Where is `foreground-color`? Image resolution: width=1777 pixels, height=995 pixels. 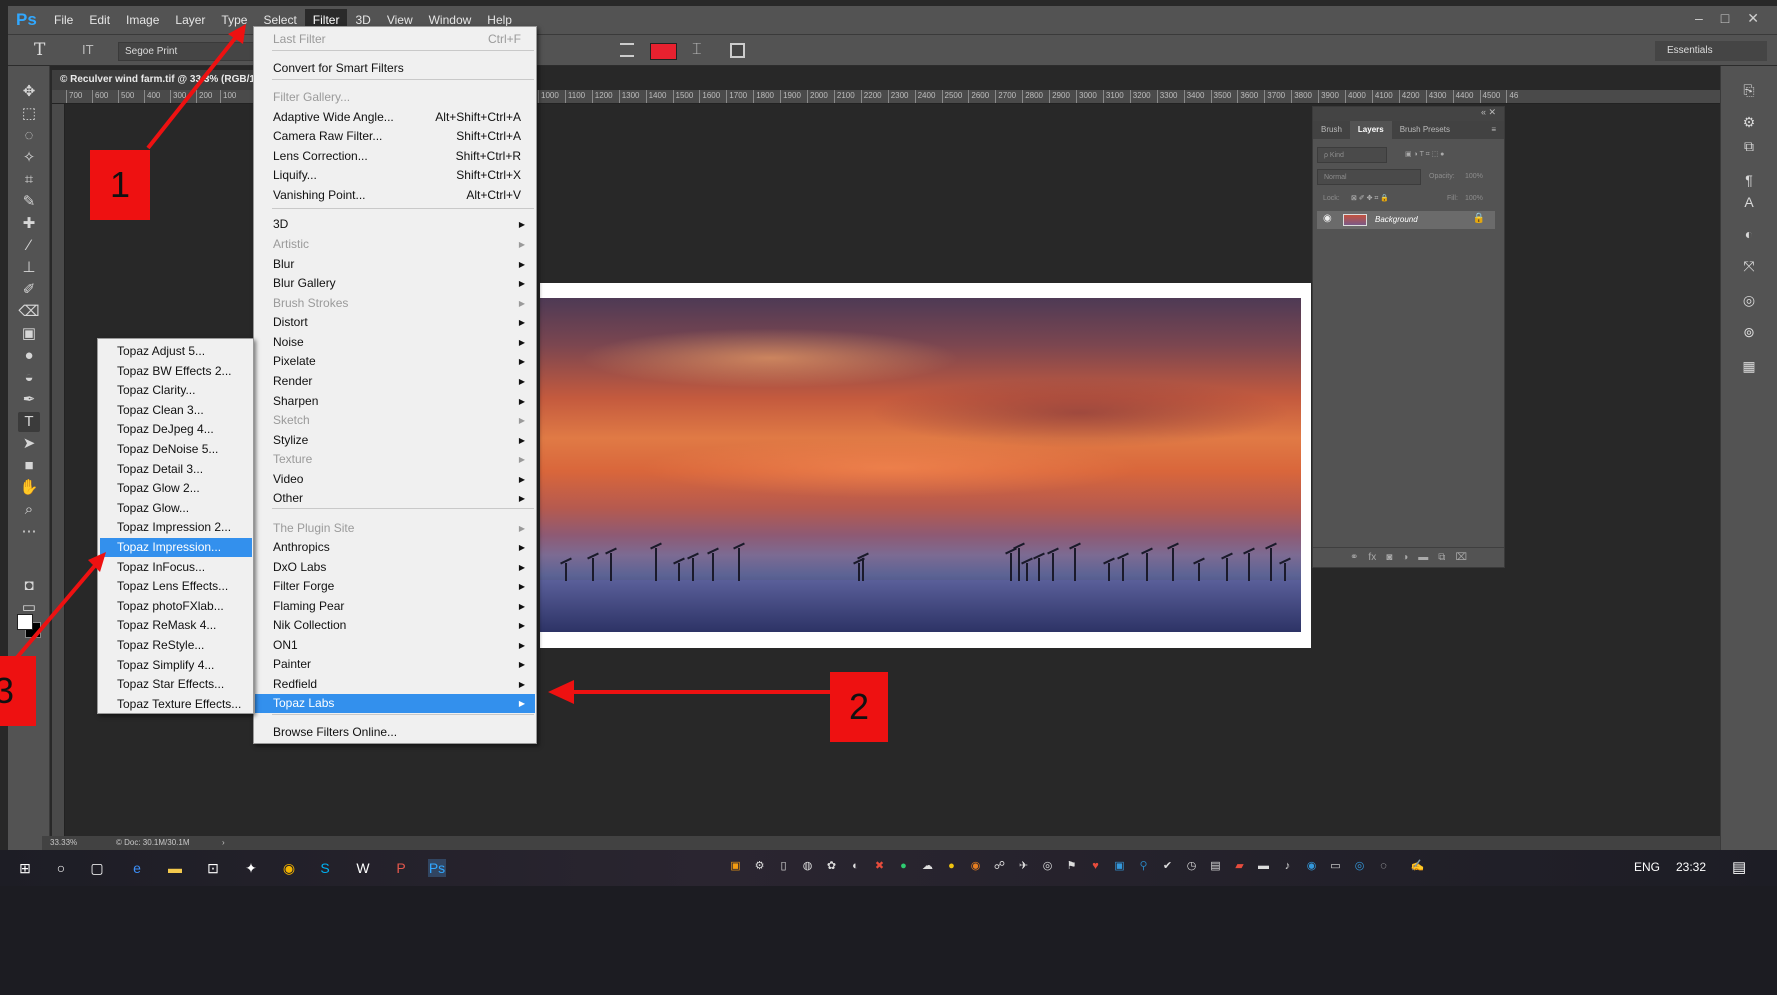 foreground-color is located at coordinates (25, 622).